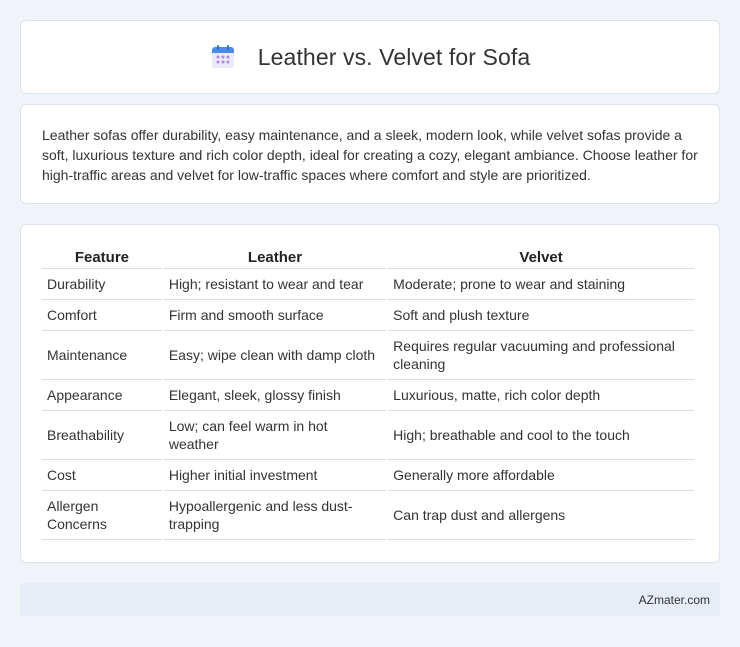 The height and width of the screenshot is (647, 740). Describe the element at coordinates (102, 355) in the screenshot. I see `feature-cell: Maintenance` at that location.